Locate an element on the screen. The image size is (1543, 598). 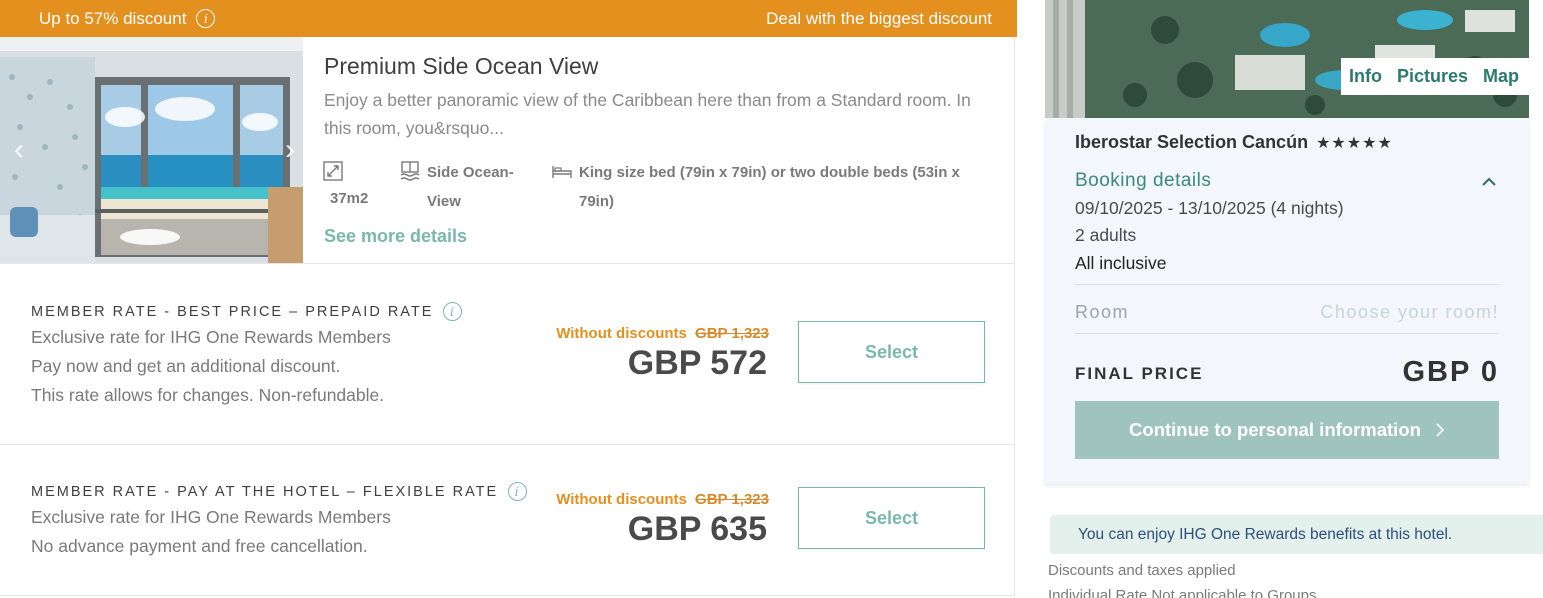
feature-view: Side Ocean-View is located at coordinates (469, 187).